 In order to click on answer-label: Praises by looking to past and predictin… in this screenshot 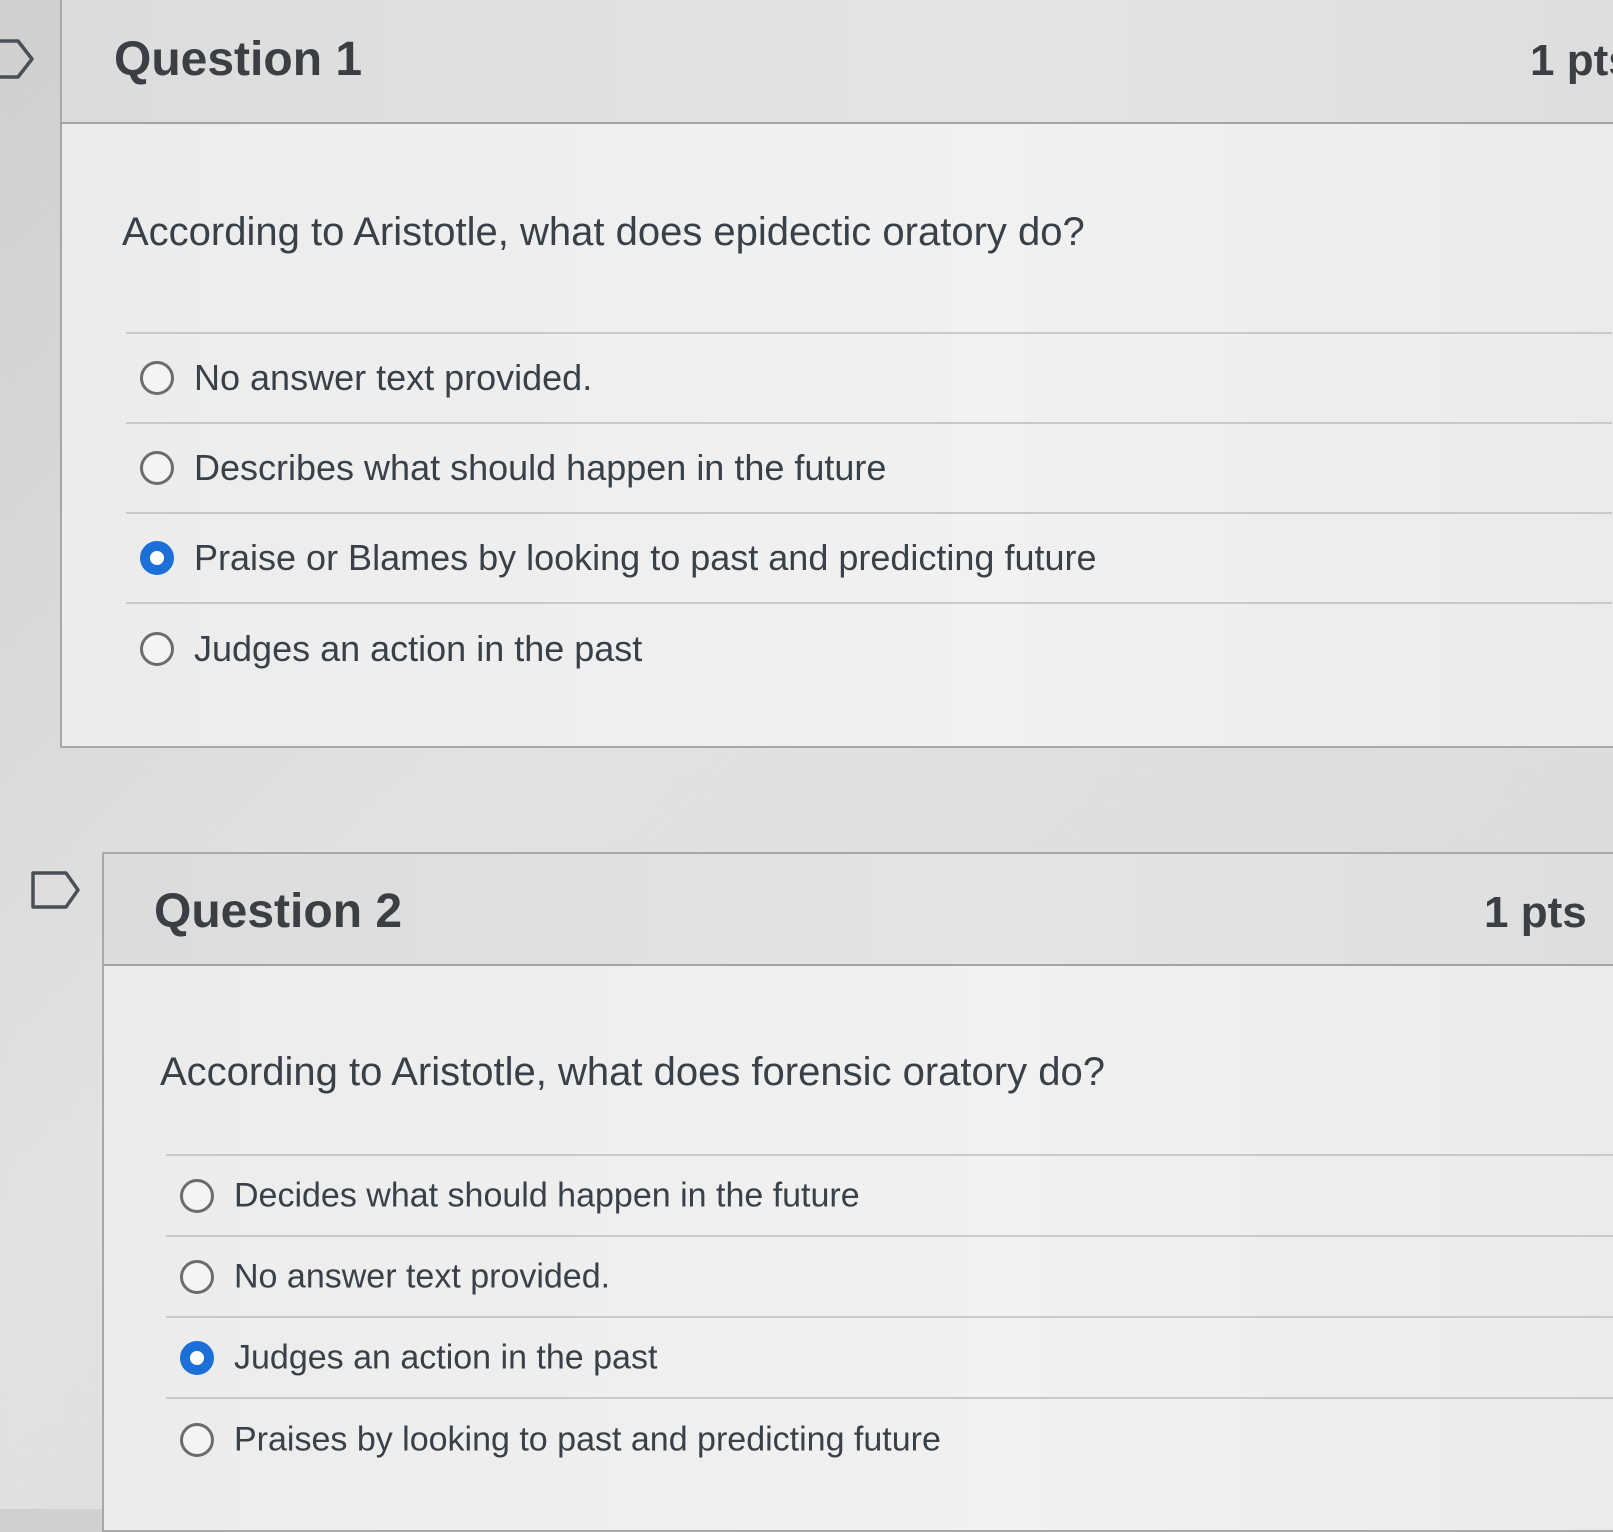, I will do `click(587, 1439)`.